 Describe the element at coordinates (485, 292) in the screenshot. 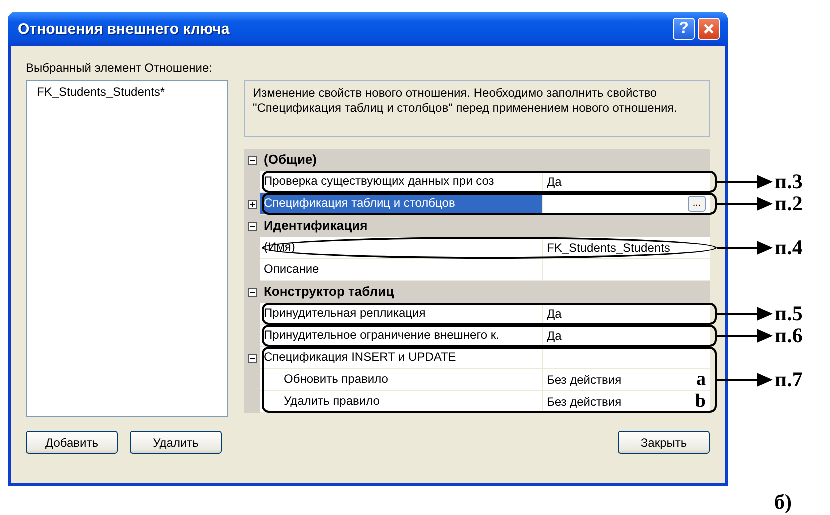

I see `category-header: Конструктор таблиц` at that location.